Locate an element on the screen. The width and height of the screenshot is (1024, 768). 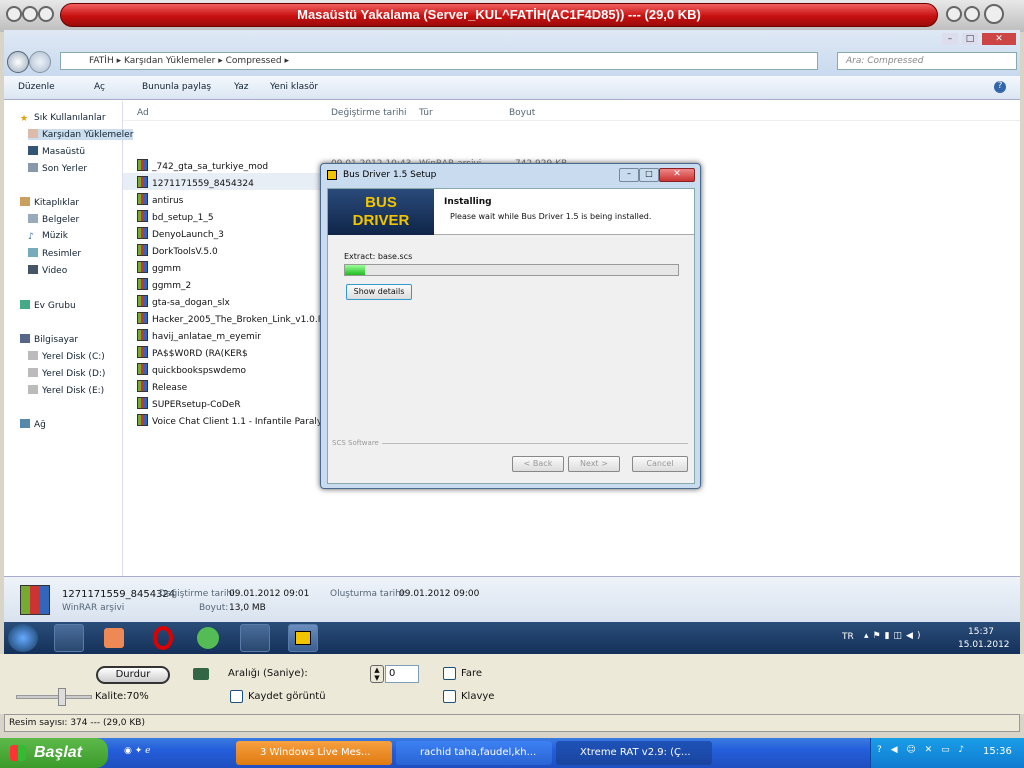
circle-icon is located at coordinates (14, 14).